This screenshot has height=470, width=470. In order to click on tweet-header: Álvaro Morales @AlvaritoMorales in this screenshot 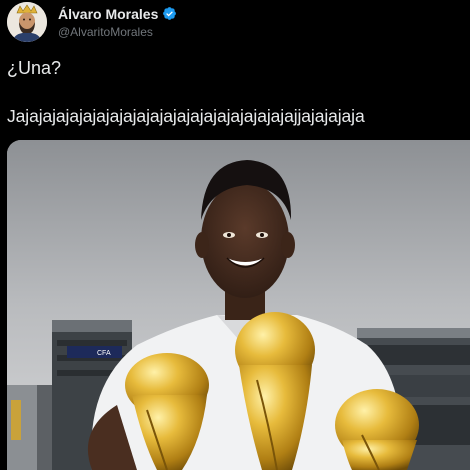, I will do `click(92, 22)`.